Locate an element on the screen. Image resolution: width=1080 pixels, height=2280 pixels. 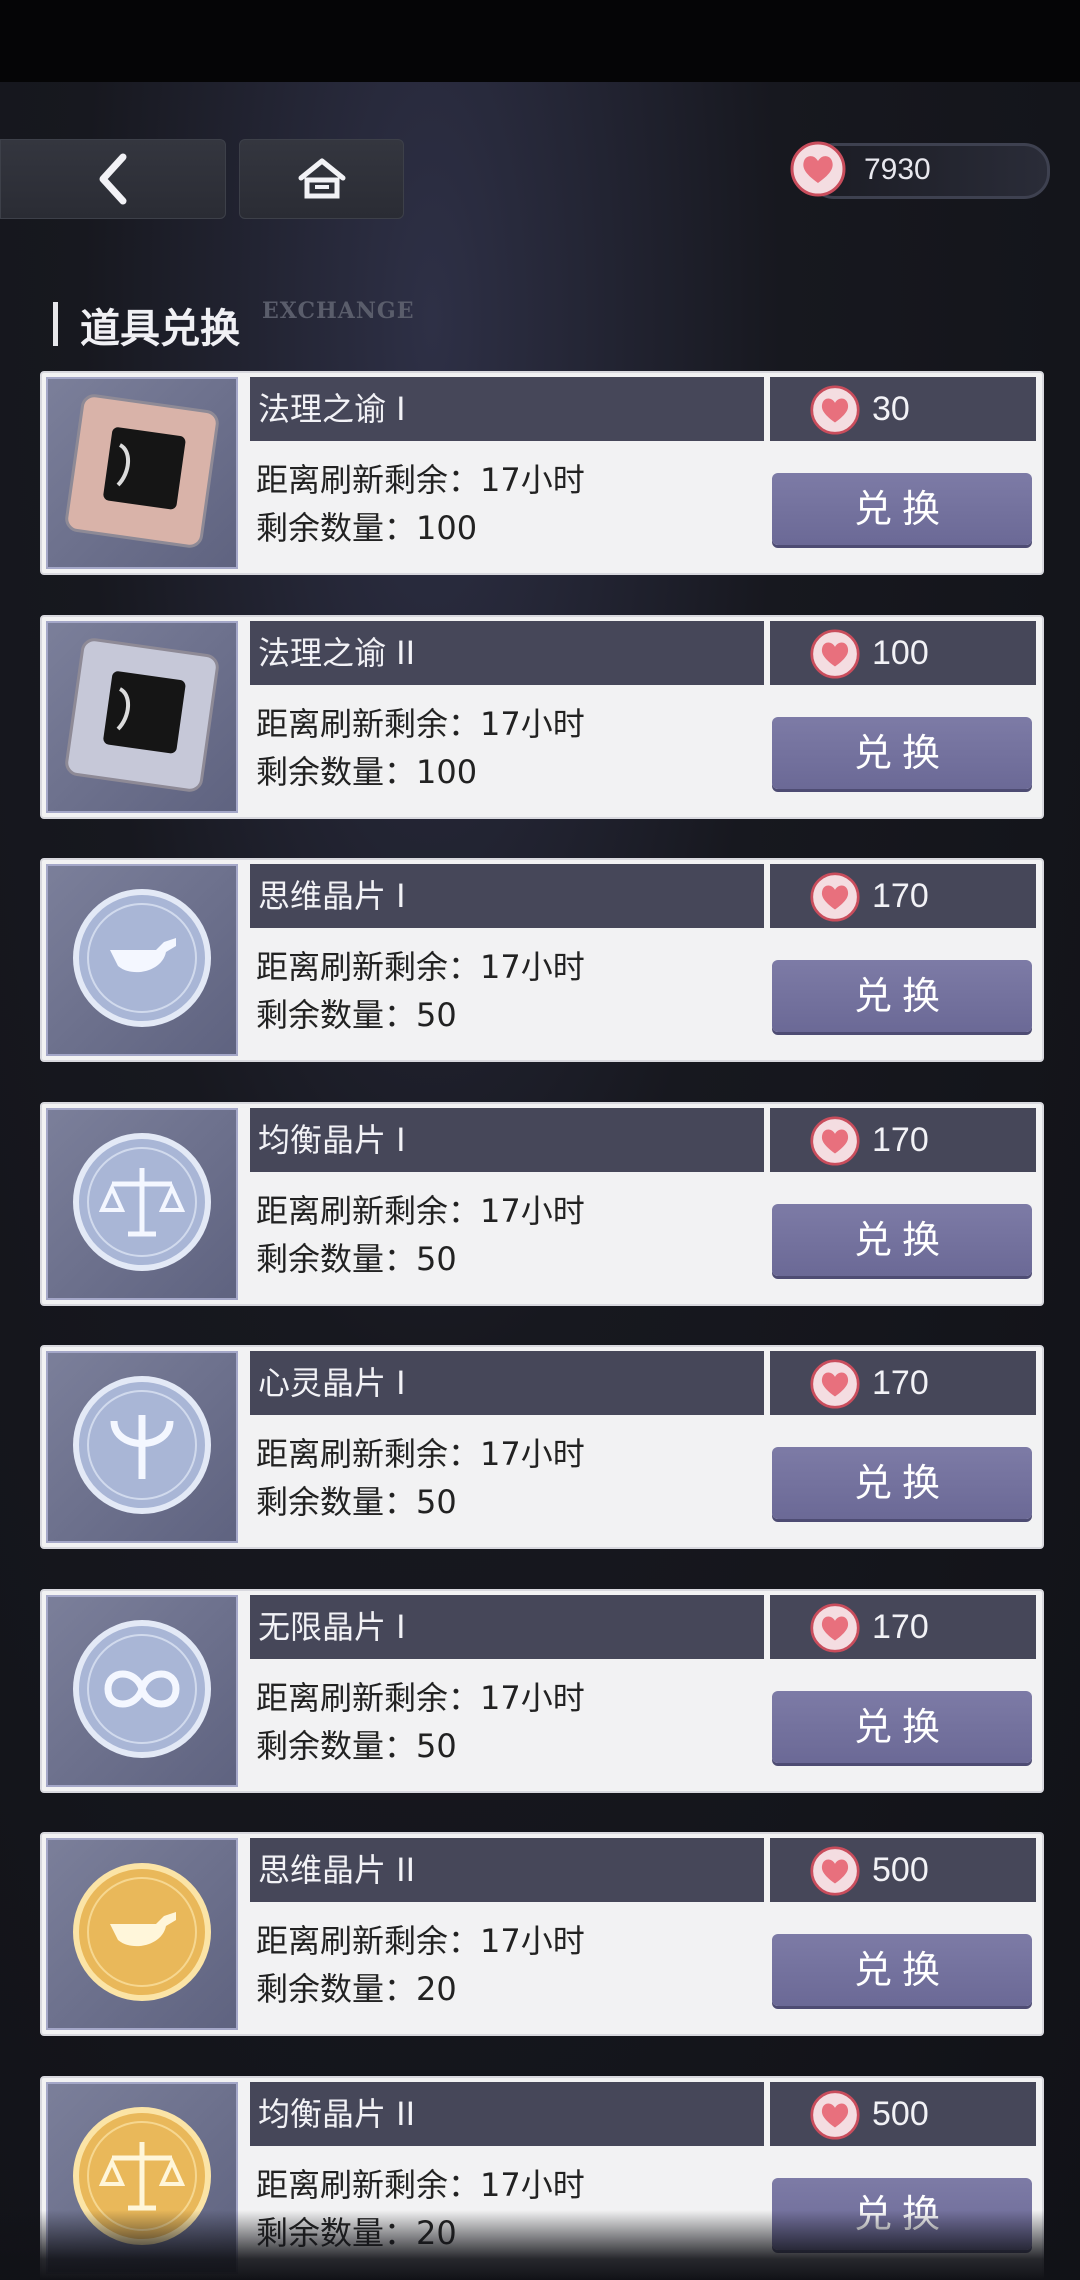
item-name: 无限晶片 I is located at coordinates (507, 1627).